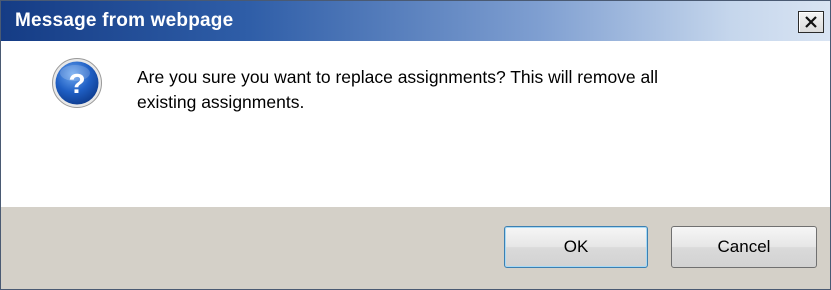 The height and width of the screenshot is (290, 831). I want to click on cancel-button: Cancel, so click(744, 247).